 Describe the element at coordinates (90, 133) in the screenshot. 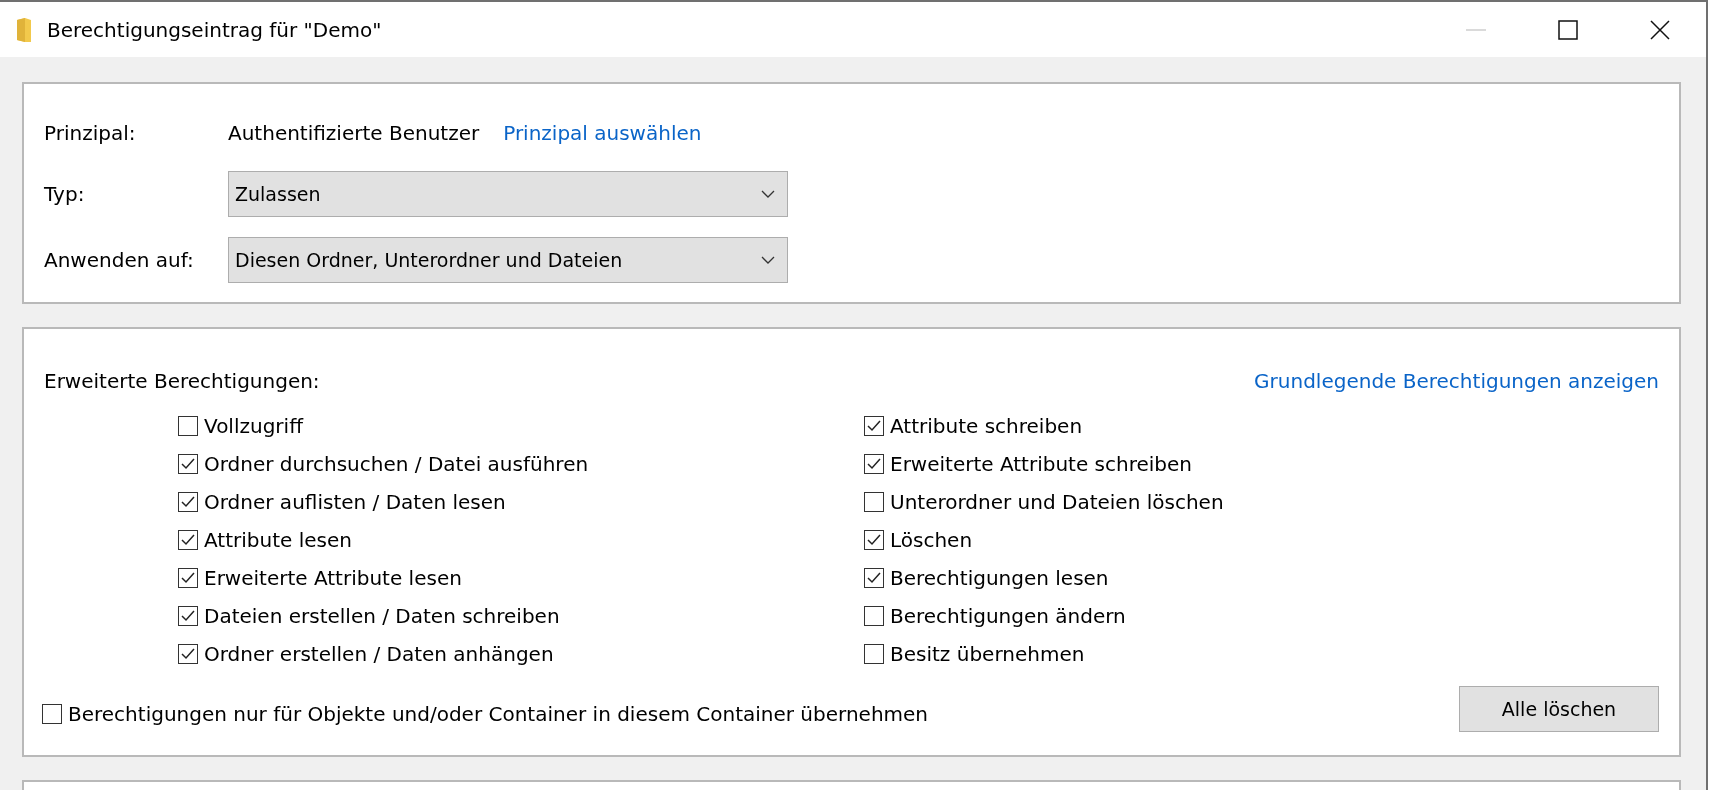

I see `principal-label: Prinzipal:` at that location.